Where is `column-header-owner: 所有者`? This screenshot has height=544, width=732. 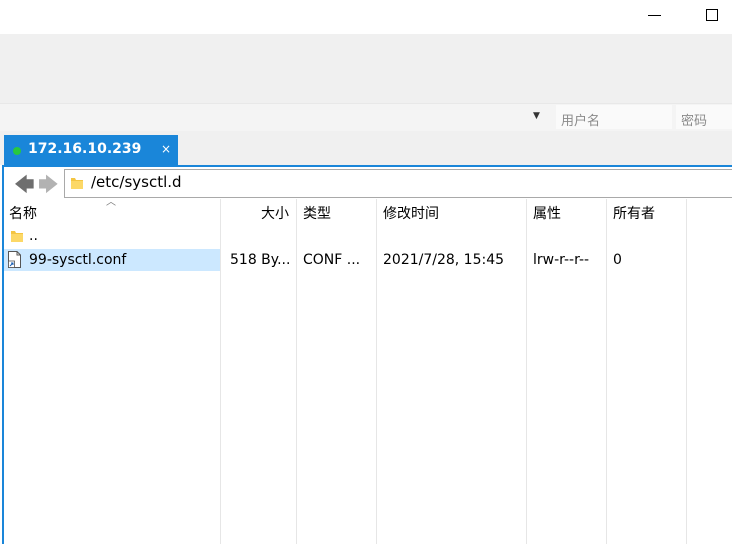
column-header-owner: 所有者 is located at coordinates (634, 213).